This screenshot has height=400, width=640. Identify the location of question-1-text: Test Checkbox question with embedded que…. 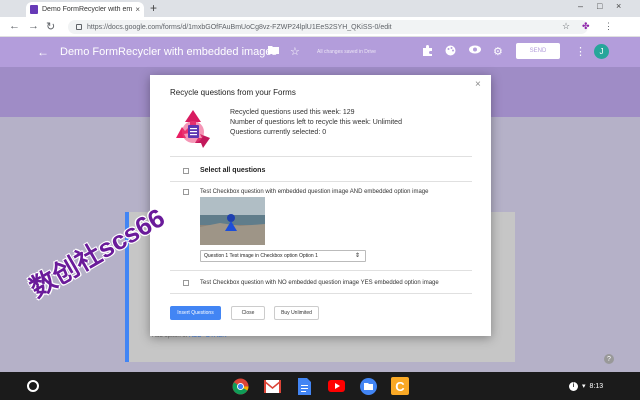
(314, 192).